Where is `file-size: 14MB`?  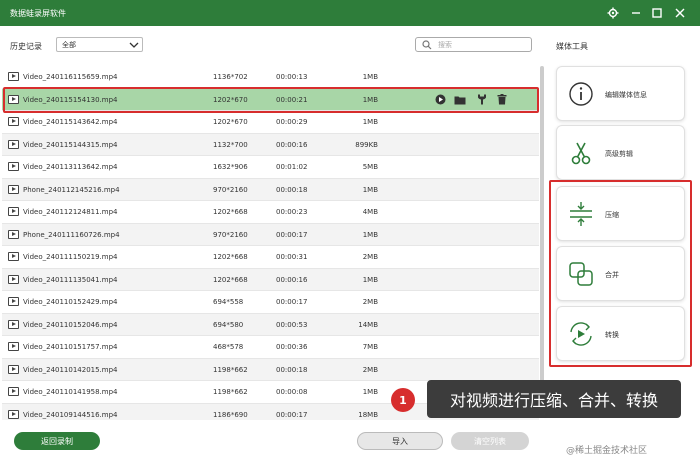 file-size: 14MB is located at coordinates (368, 324).